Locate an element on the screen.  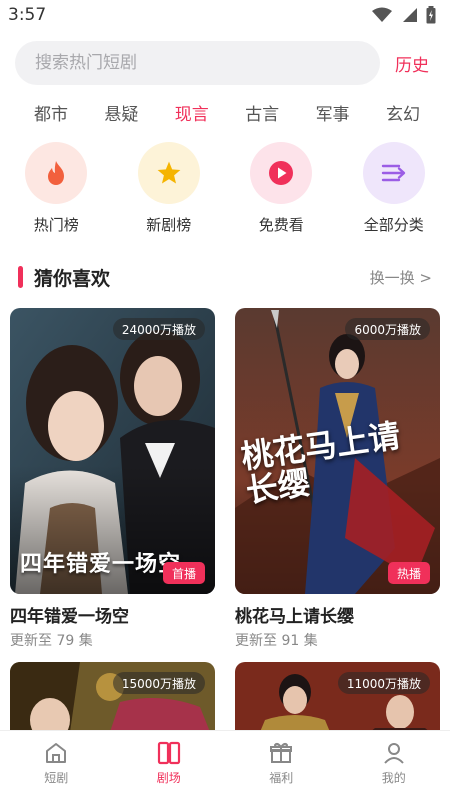
quick-entry-new-rank: 新剧榜 is located at coordinates (169, 192).